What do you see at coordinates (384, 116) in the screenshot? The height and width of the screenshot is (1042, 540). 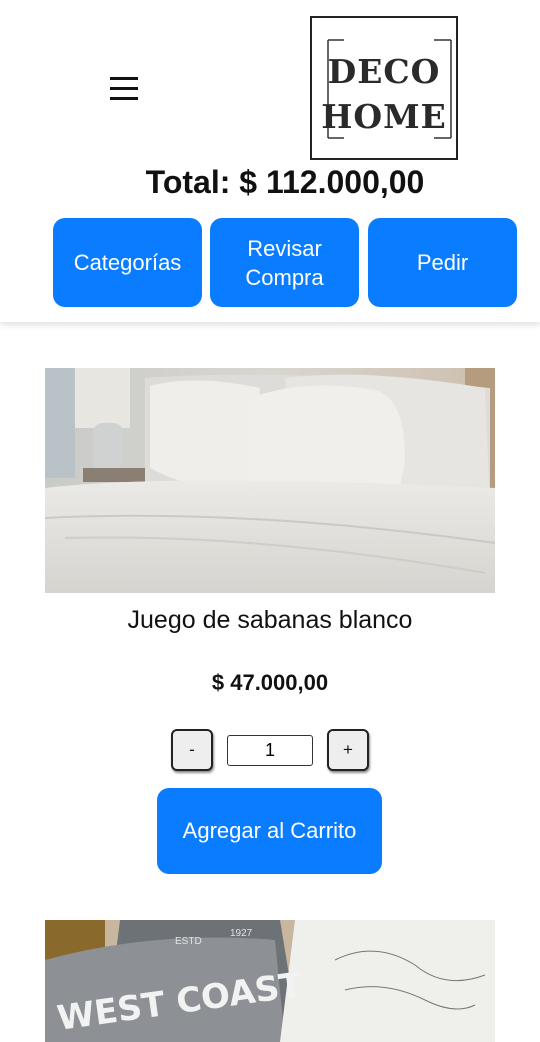 I see `logo-line-2: HOME` at bounding box center [384, 116].